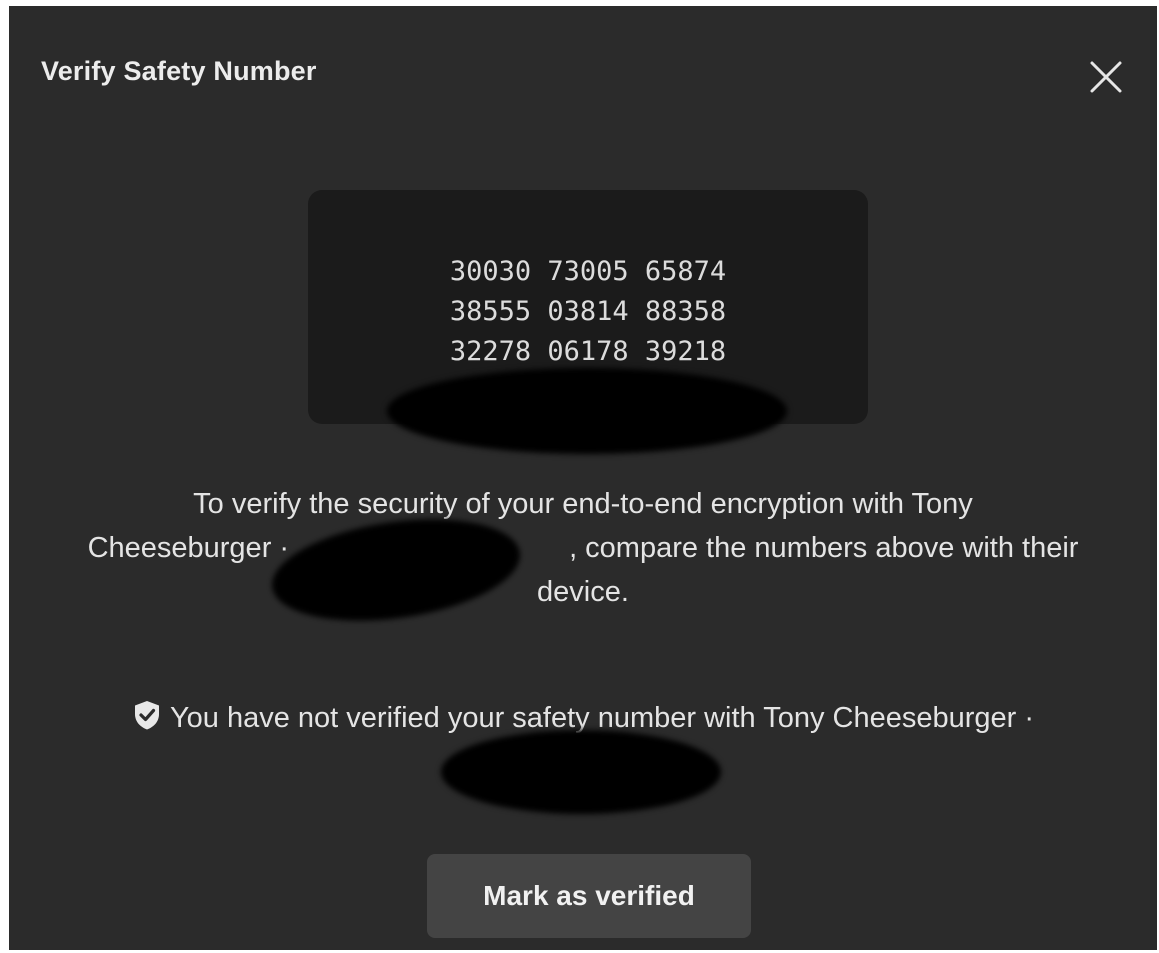 This screenshot has width=1159, height=953. Describe the element at coordinates (188, 548) in the screenshot. I see `contact-name-prefix: Cheeseburger ·` at that location.